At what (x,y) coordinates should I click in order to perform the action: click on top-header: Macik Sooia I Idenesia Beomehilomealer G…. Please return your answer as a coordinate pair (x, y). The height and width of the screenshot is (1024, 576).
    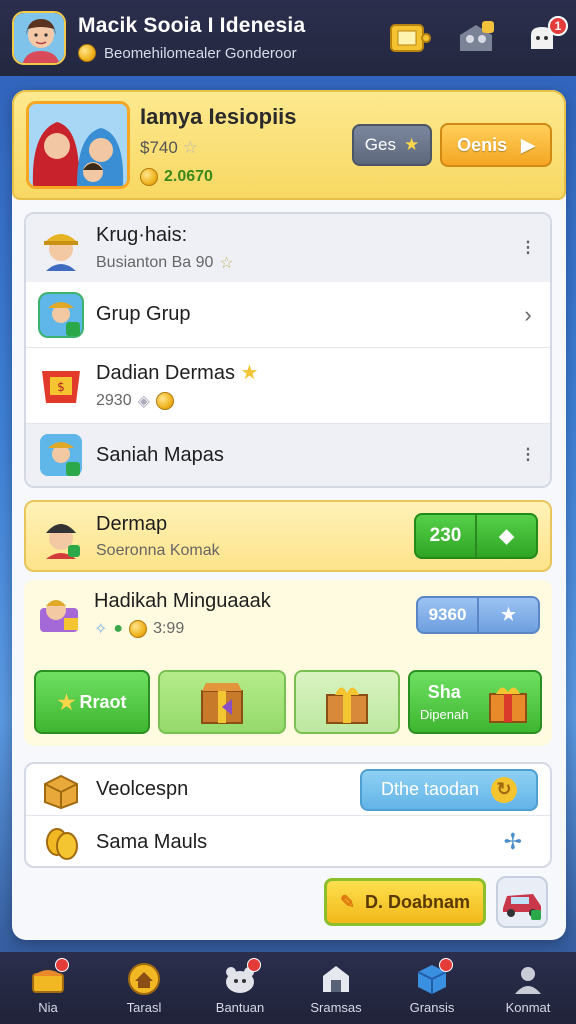
    Looking at the image, I should click on (288, 38).